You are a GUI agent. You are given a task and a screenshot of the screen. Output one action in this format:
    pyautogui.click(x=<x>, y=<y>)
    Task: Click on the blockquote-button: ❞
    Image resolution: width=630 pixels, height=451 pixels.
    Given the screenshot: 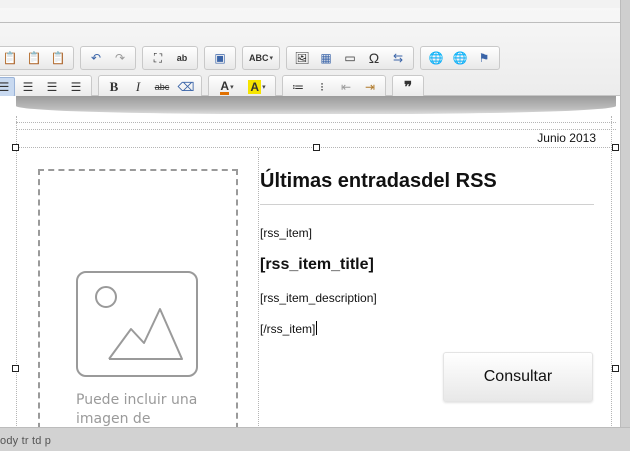 What is the action you would take?
    pyautogui.click(x=408, y=87)
    